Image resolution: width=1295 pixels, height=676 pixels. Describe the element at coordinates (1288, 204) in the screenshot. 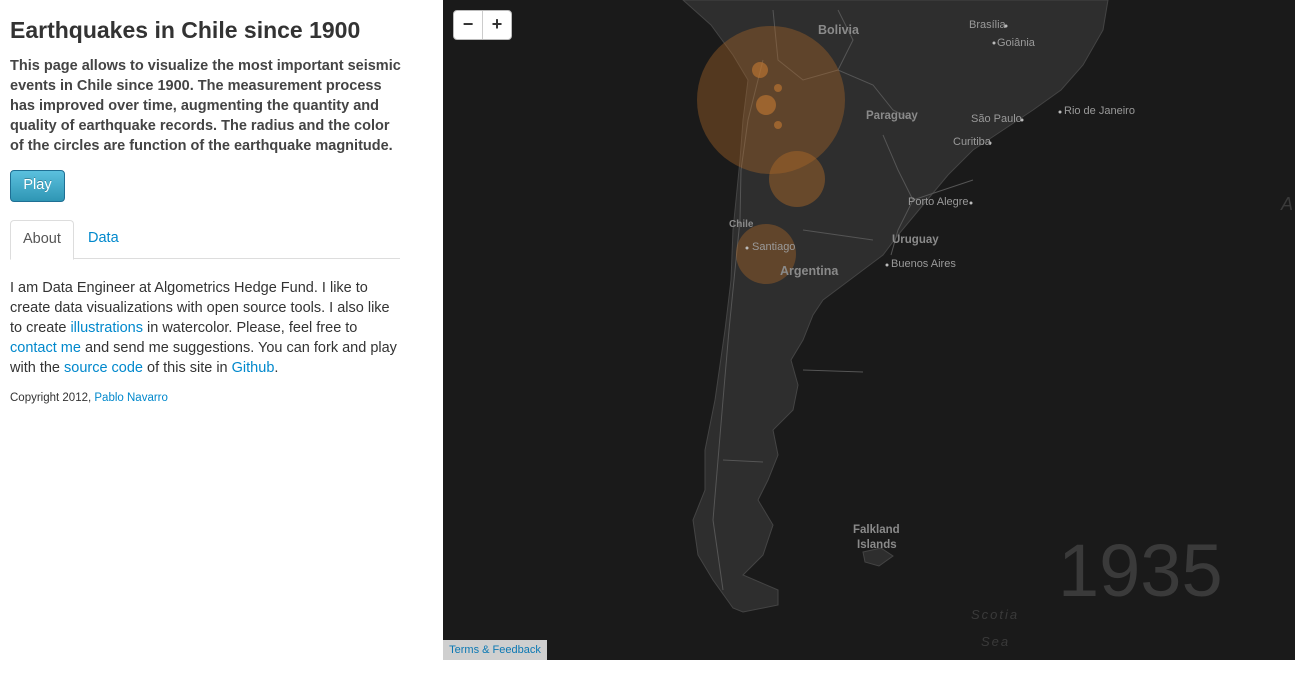

I see `label-edge: A` at that location.